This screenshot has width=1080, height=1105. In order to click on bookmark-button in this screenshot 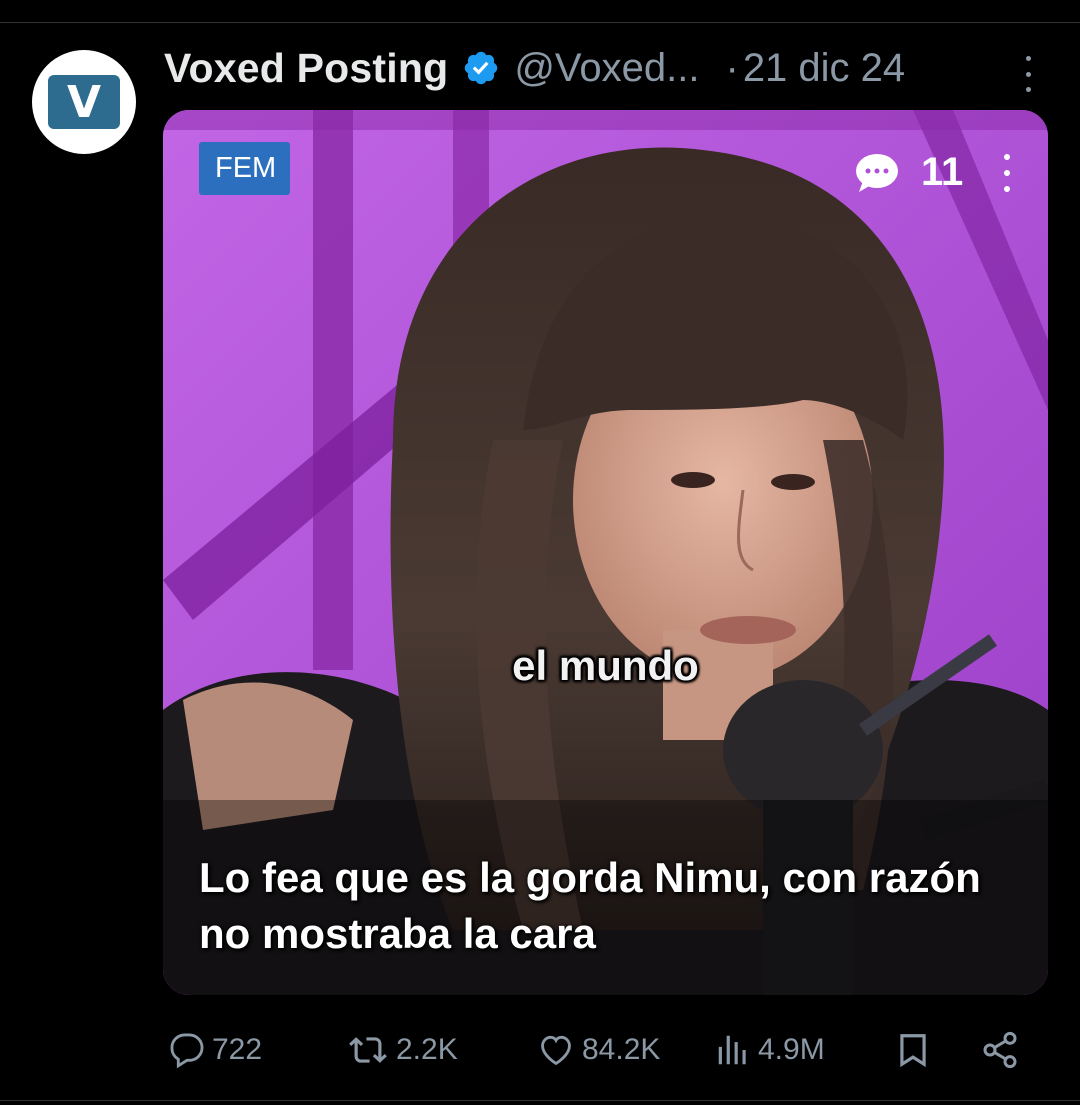, I will do `click(913, 1050)`.